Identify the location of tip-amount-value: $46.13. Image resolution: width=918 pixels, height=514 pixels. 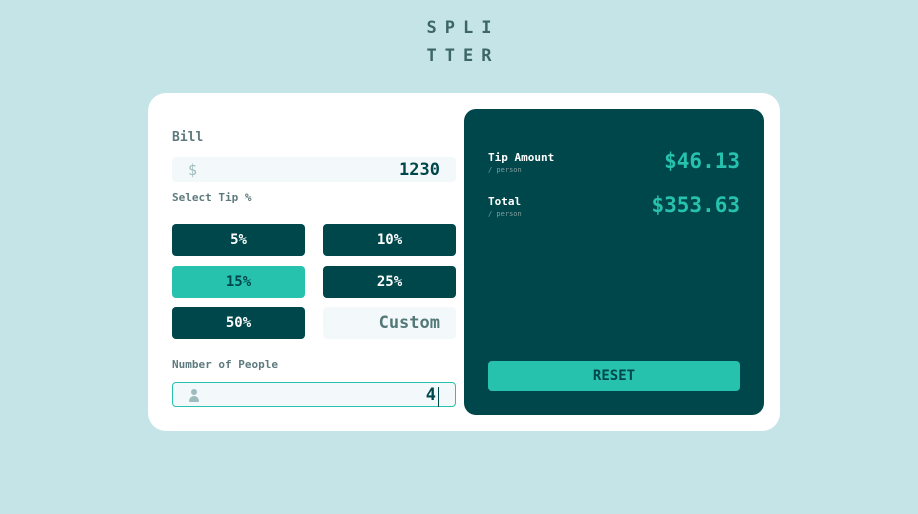
(702, 161).